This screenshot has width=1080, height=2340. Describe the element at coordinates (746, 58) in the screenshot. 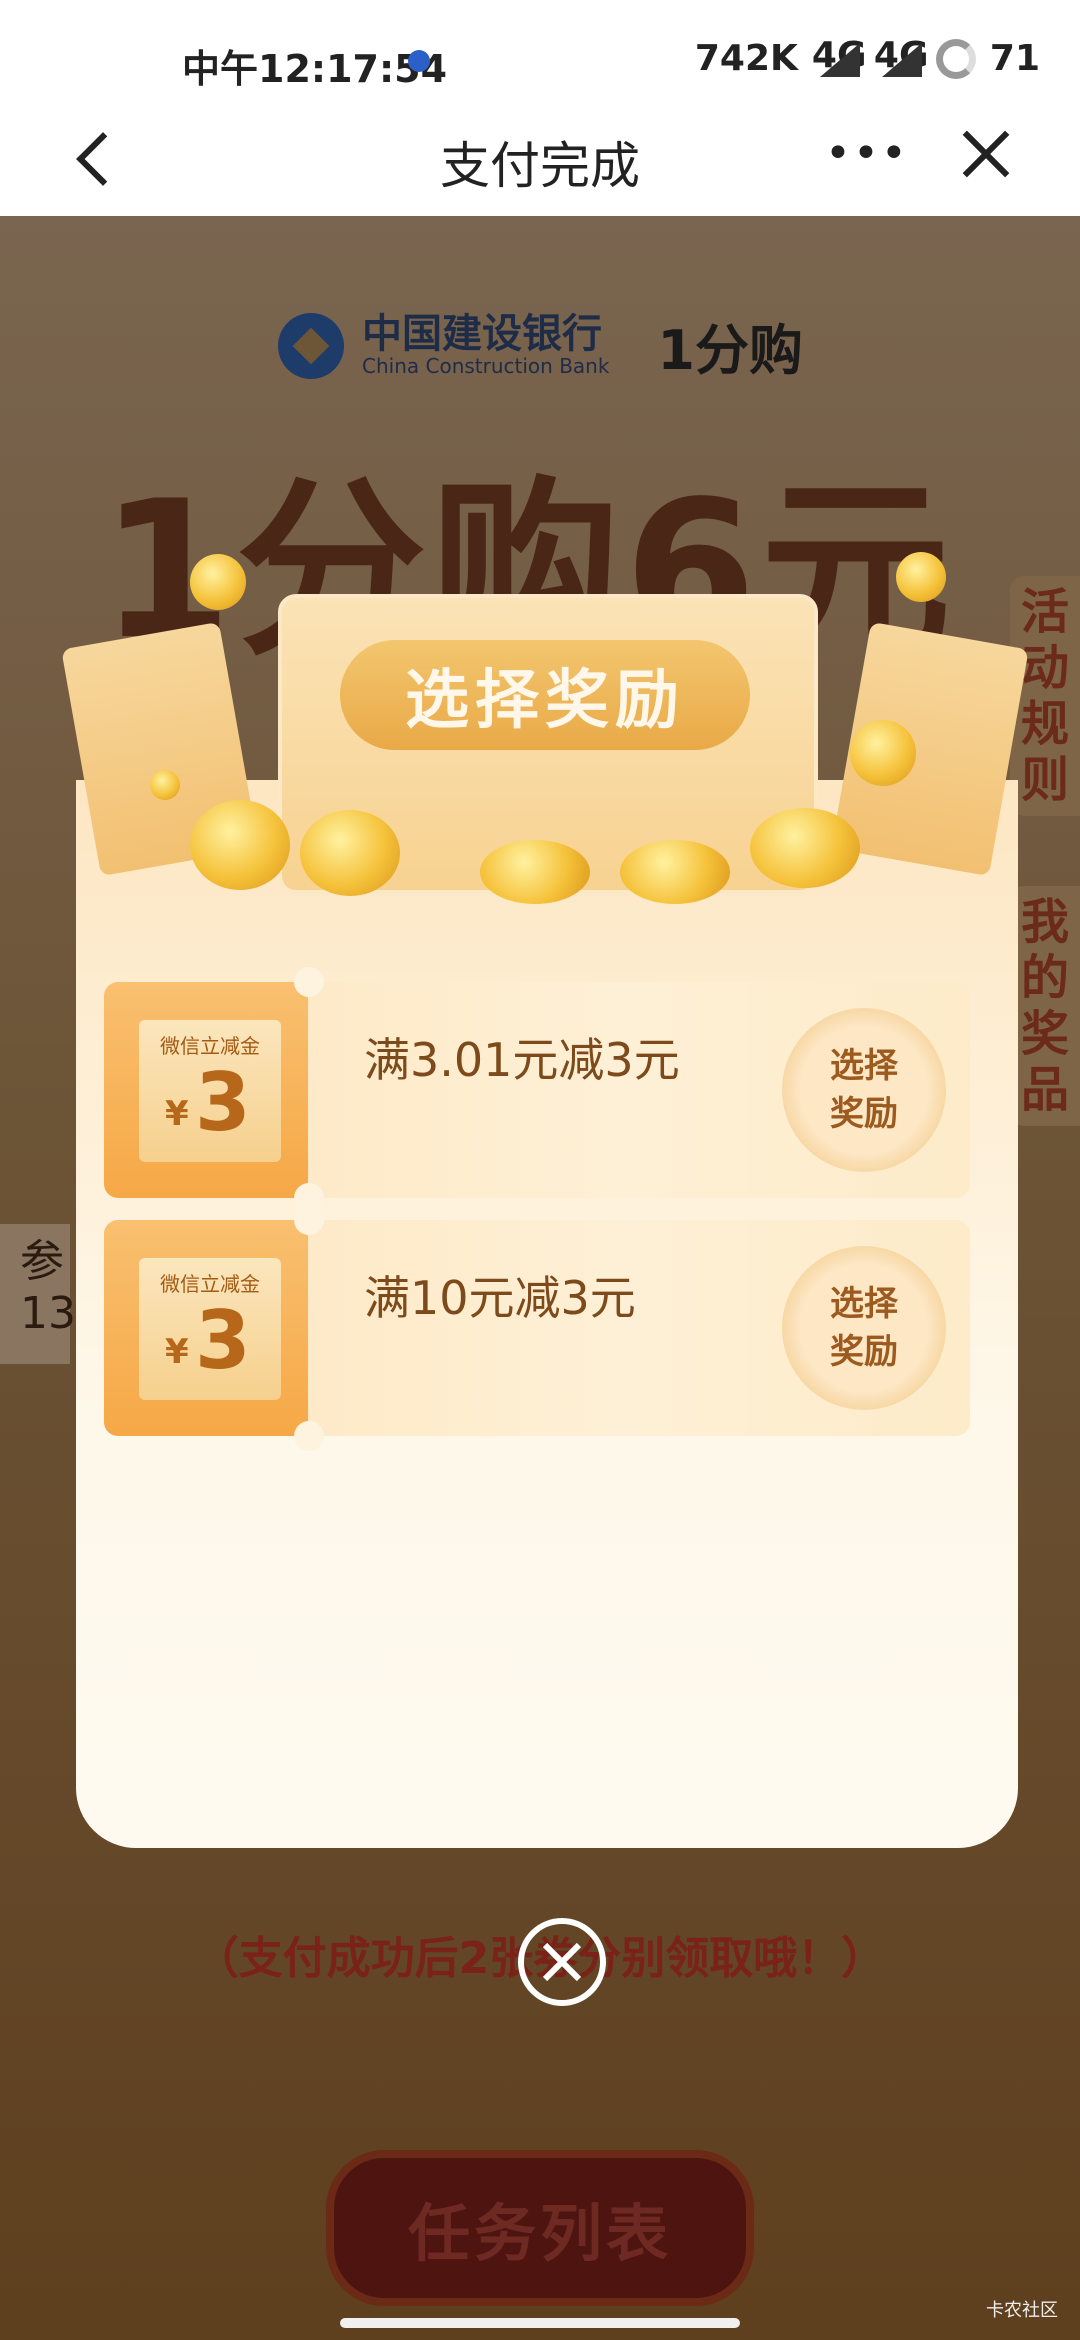

I see `network-speed: 742K` at that location.